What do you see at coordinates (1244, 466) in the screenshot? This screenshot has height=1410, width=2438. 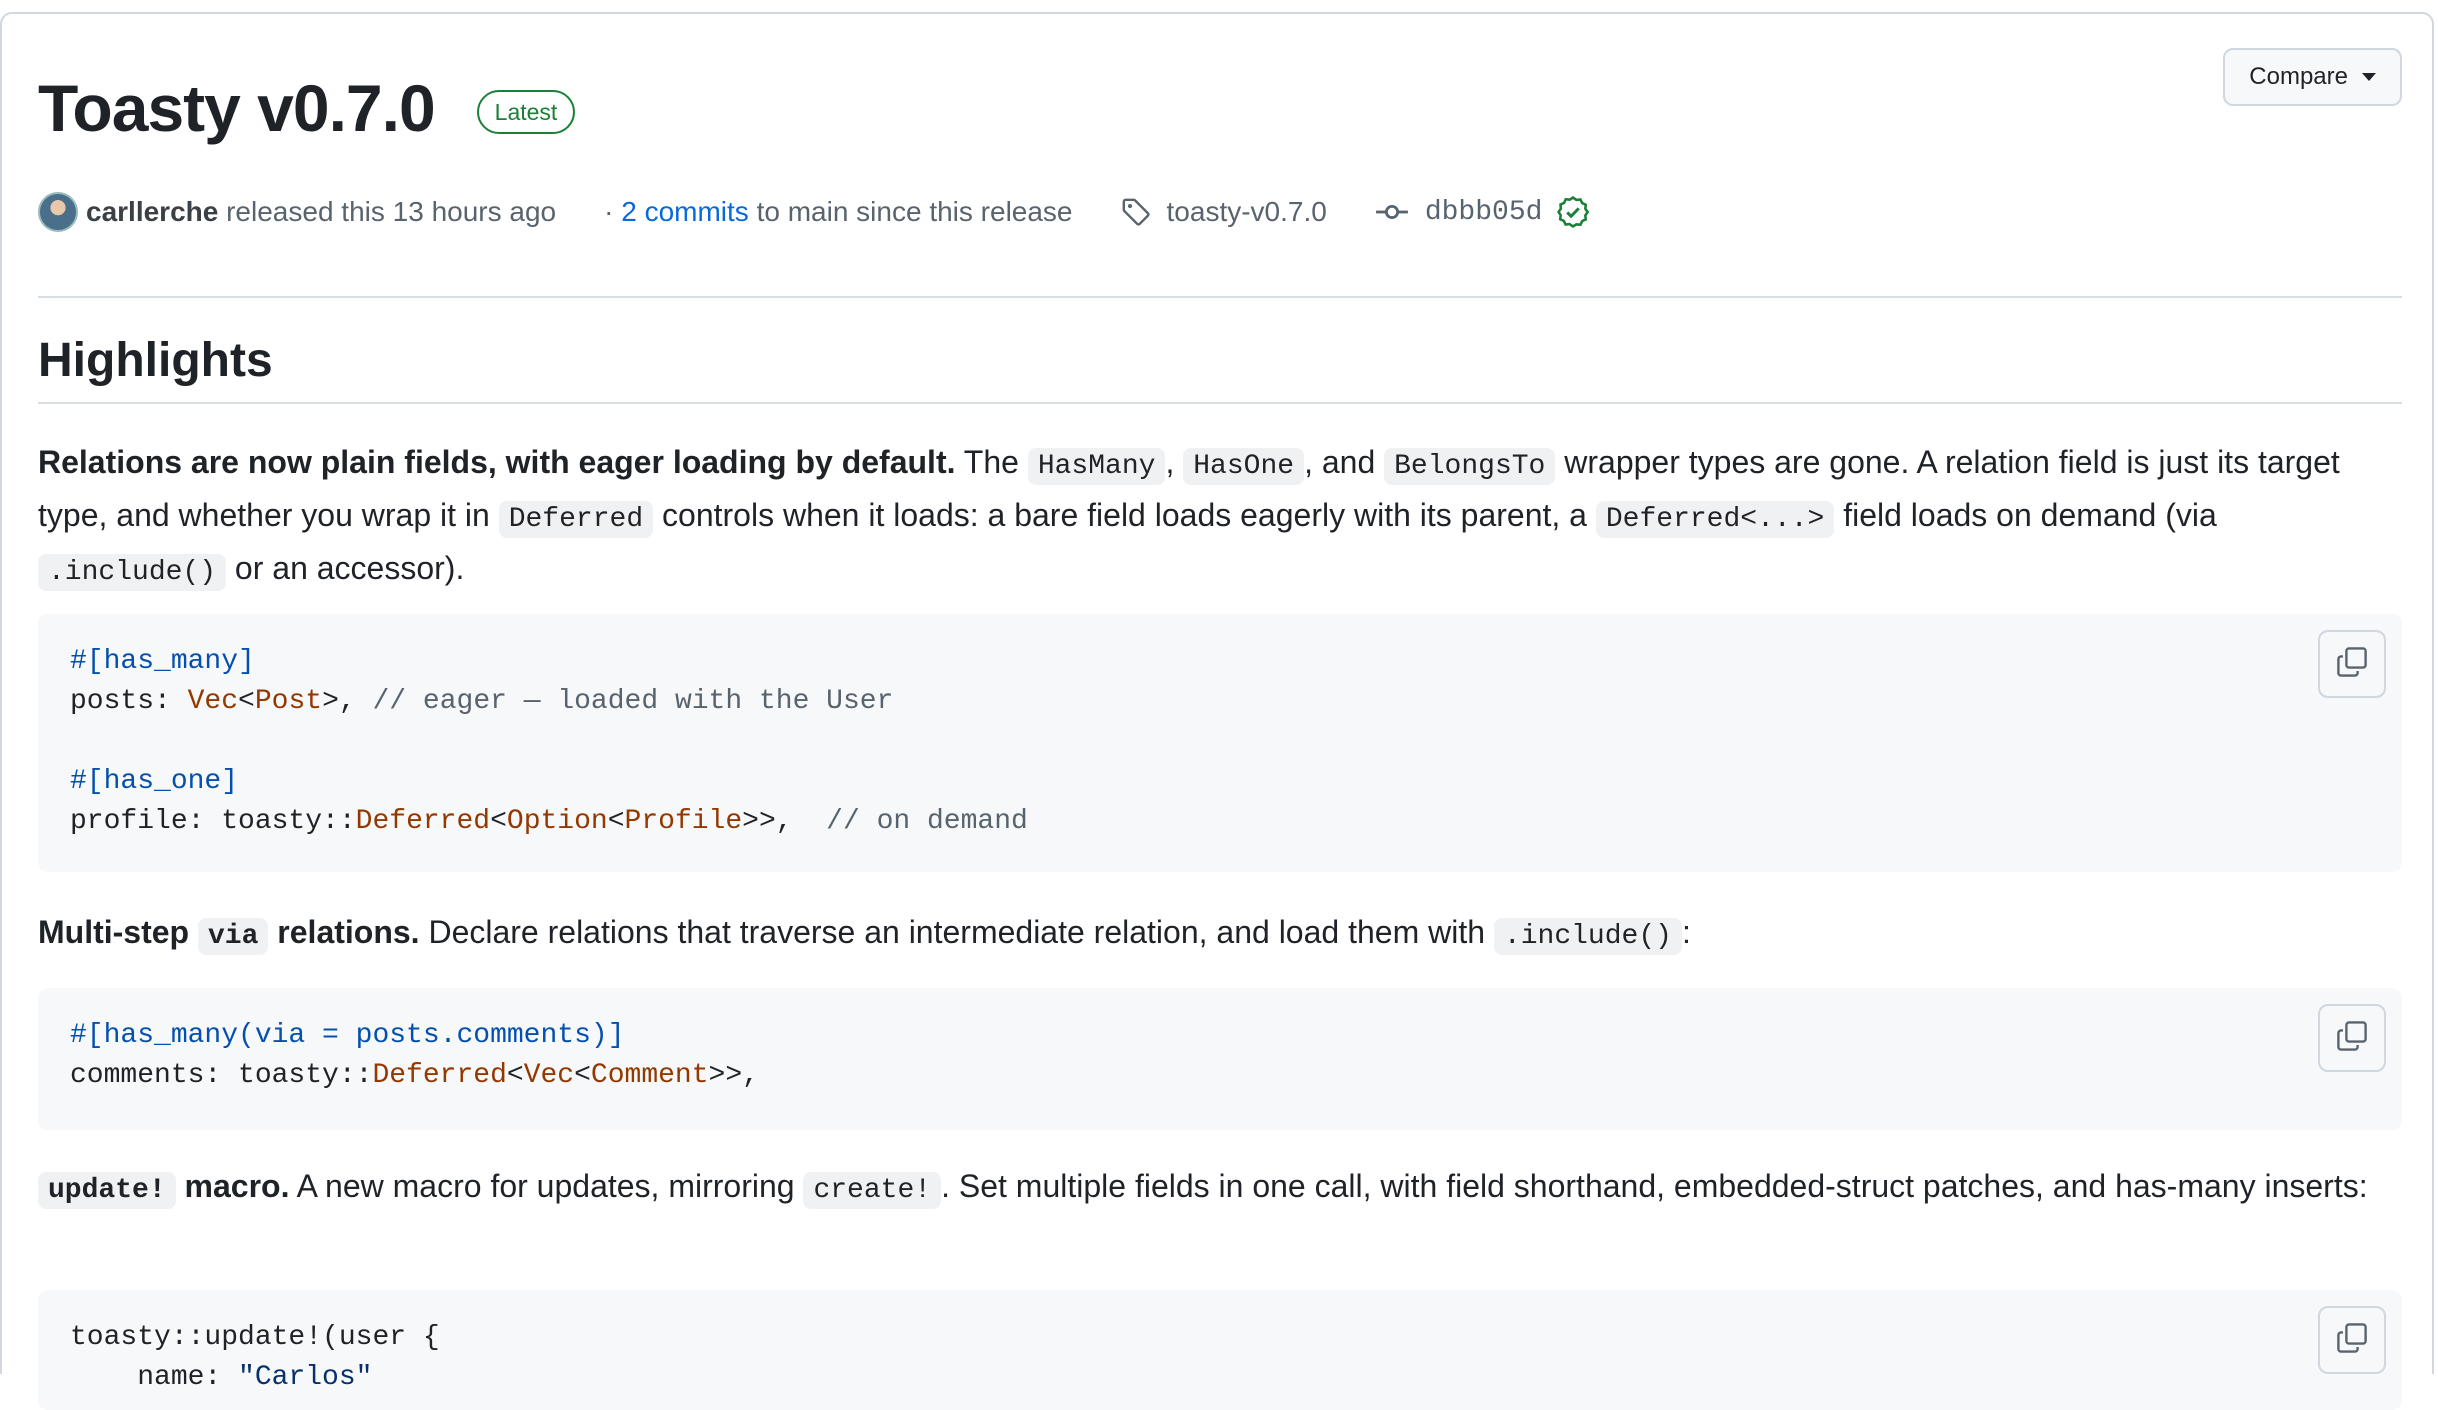 I see `inline-code: HasOne` at bounding box center [1244, 466].